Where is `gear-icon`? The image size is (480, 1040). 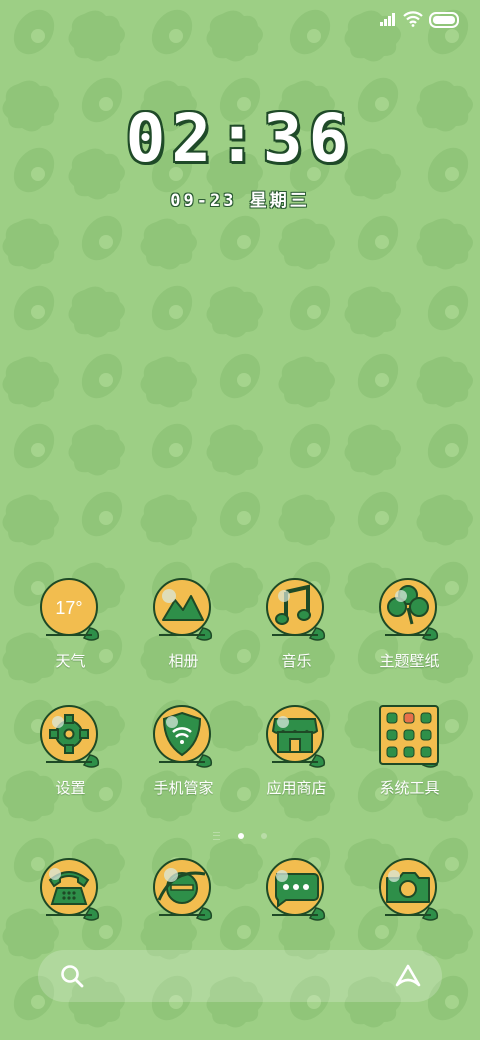
gear-icon is located at coordinates (70, 736).